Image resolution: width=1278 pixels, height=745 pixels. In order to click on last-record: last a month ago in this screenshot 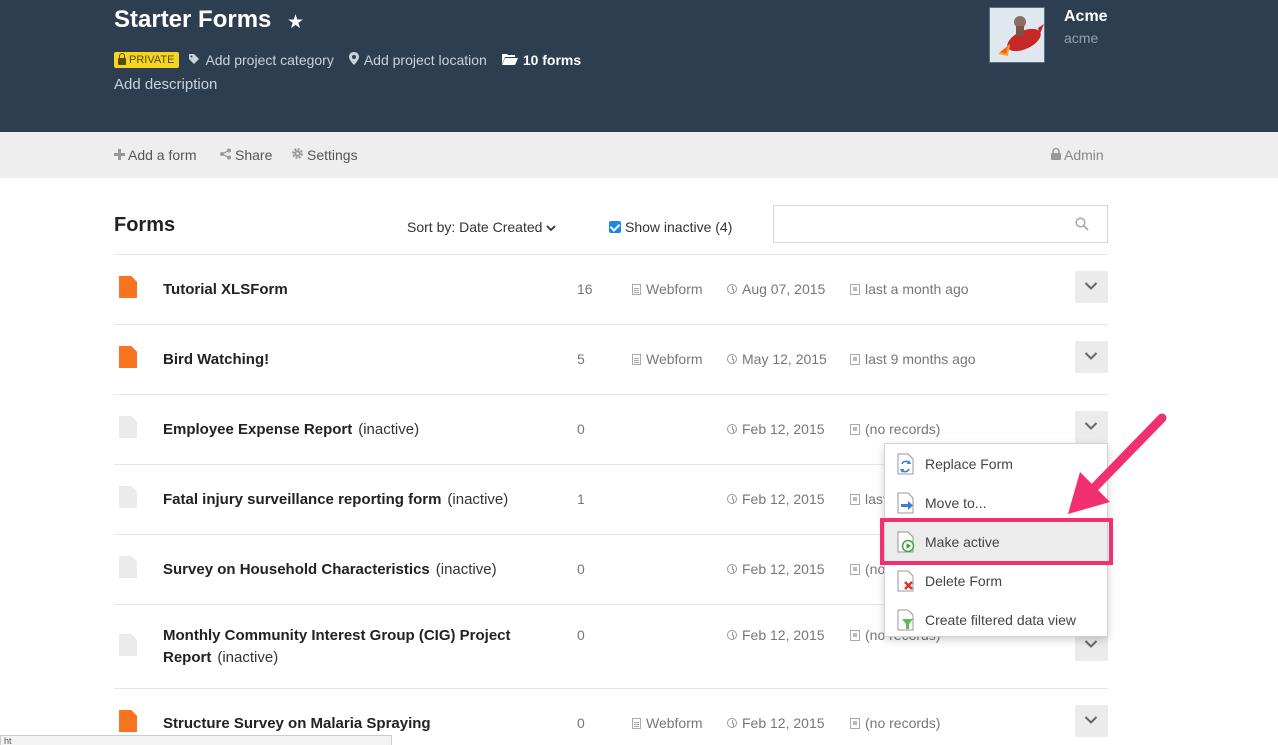, I will do `click(909, 289)`.